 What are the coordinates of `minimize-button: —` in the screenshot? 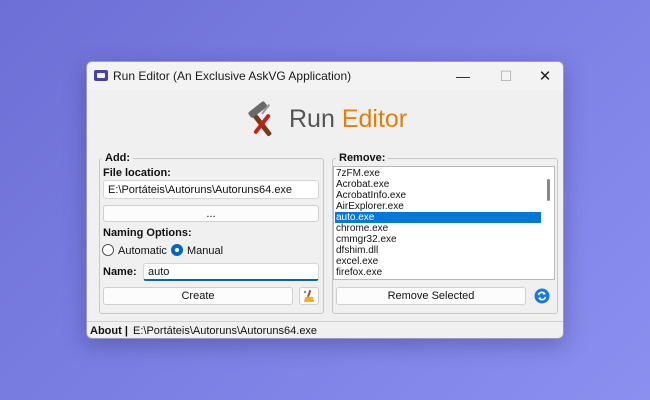 It's located at (463, 76).